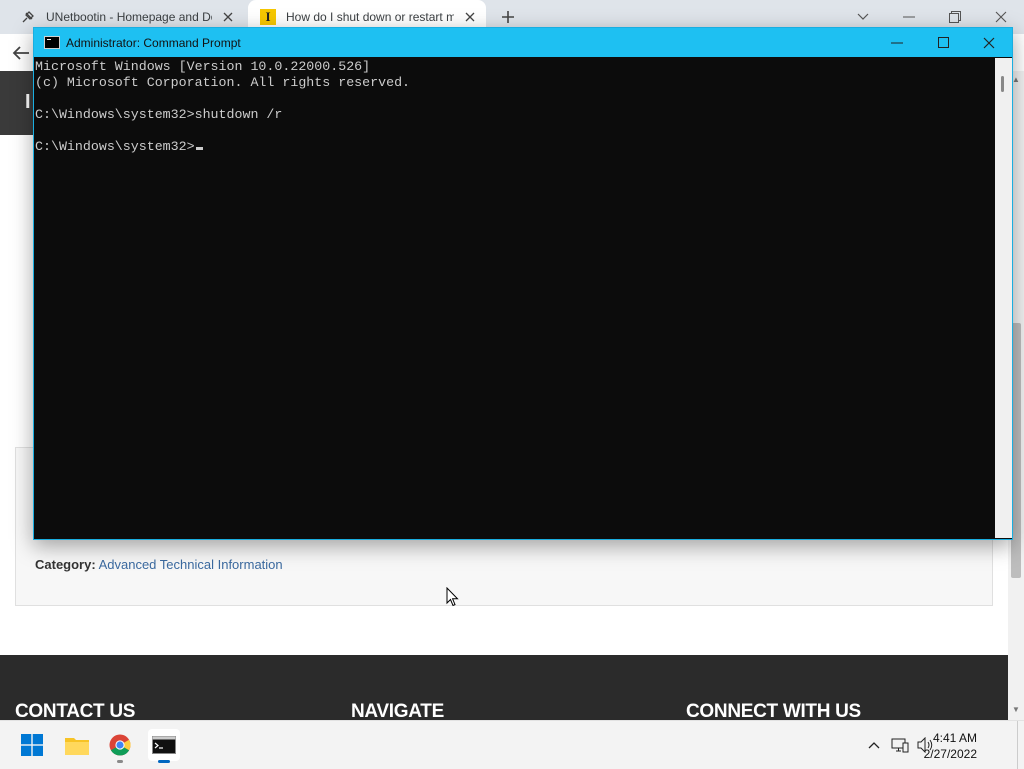  Describe the element at coordinates (370, 17) in the screenshot. I see `tab-title: How do I shut down or restart m` at that location.